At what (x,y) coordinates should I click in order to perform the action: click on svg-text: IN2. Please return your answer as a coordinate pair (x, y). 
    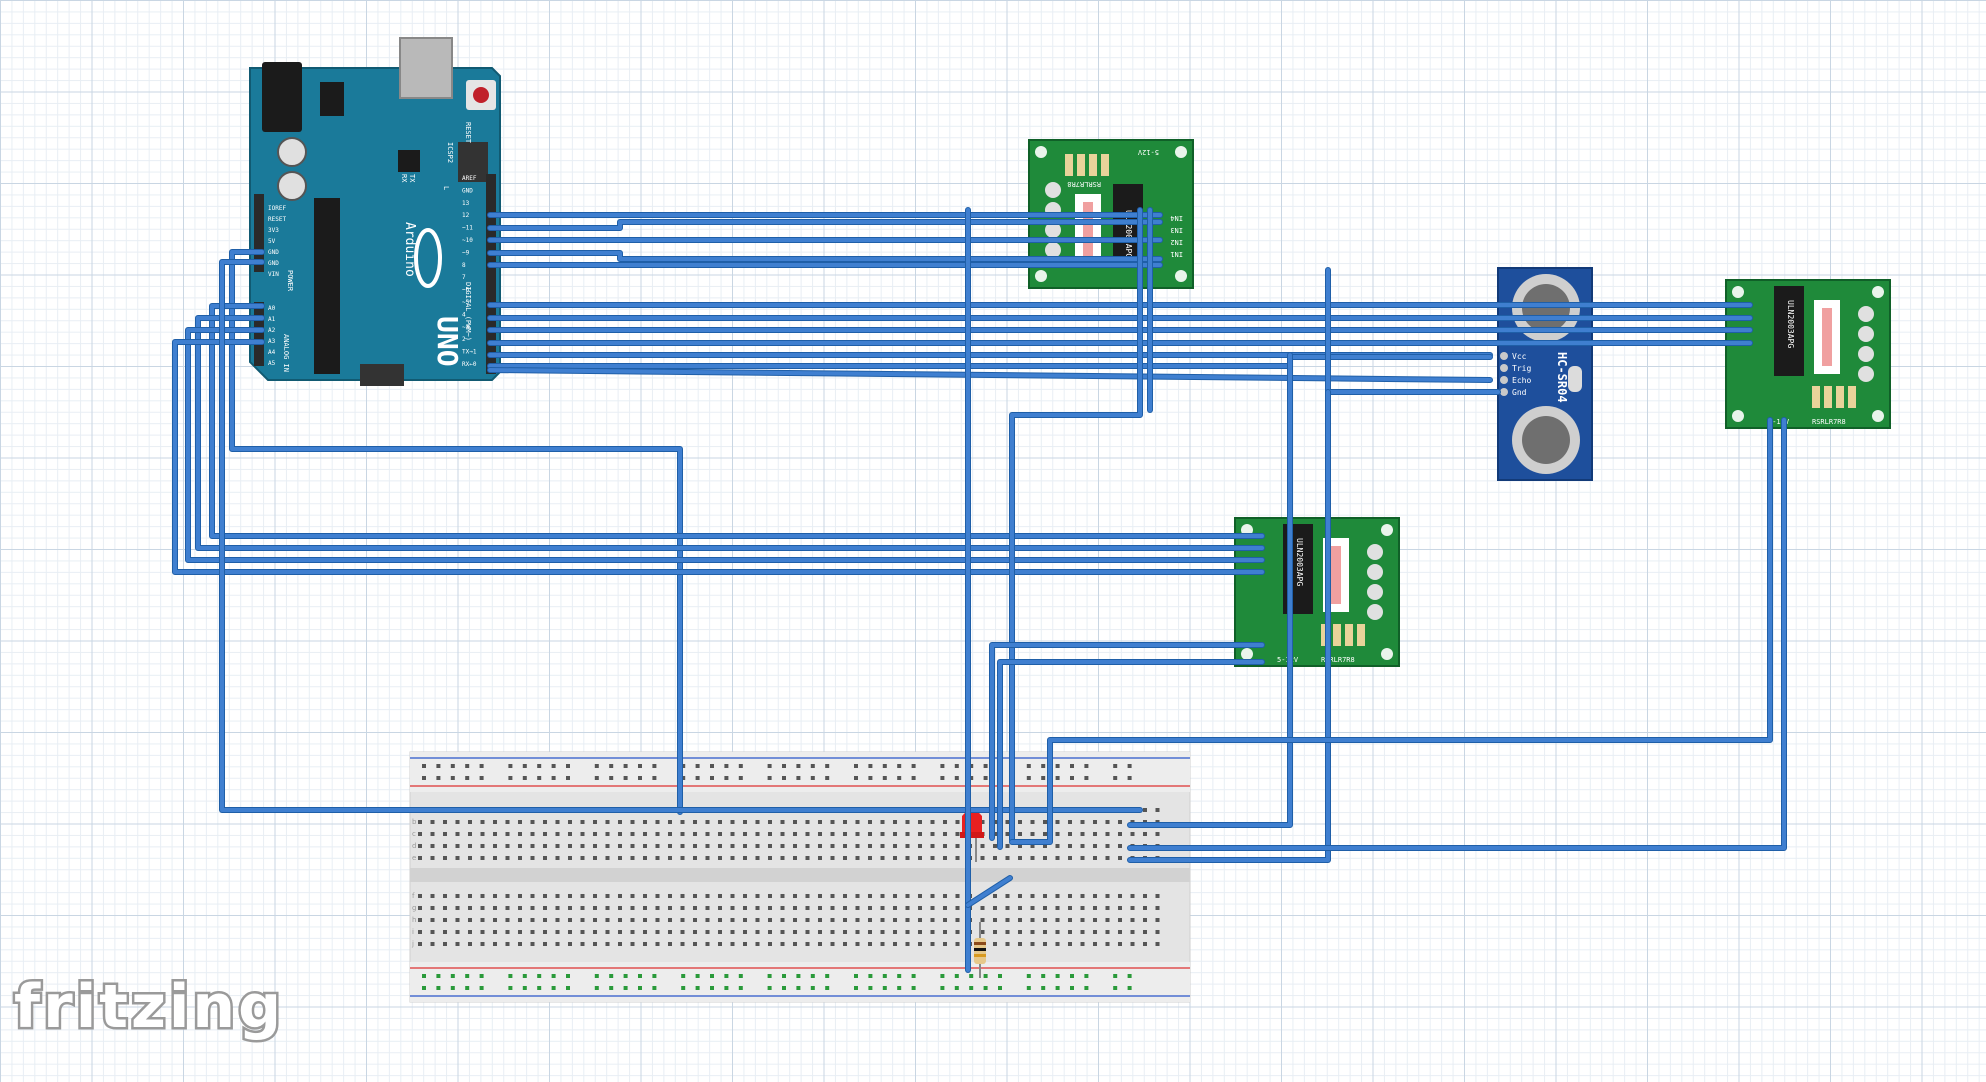
    Looking at the image, I should click on (1176, 242).